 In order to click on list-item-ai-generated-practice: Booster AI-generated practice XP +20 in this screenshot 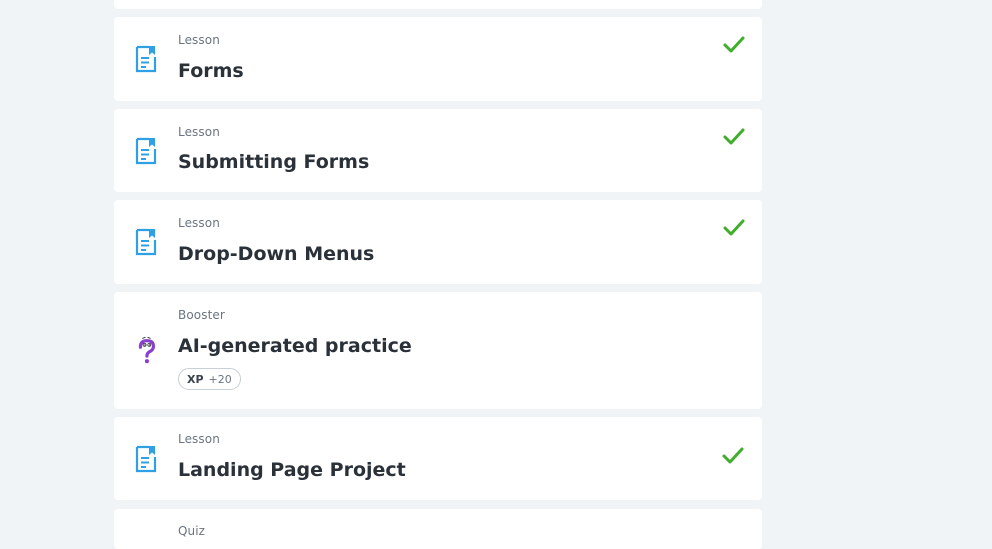, I will do `click(438, 350)`.